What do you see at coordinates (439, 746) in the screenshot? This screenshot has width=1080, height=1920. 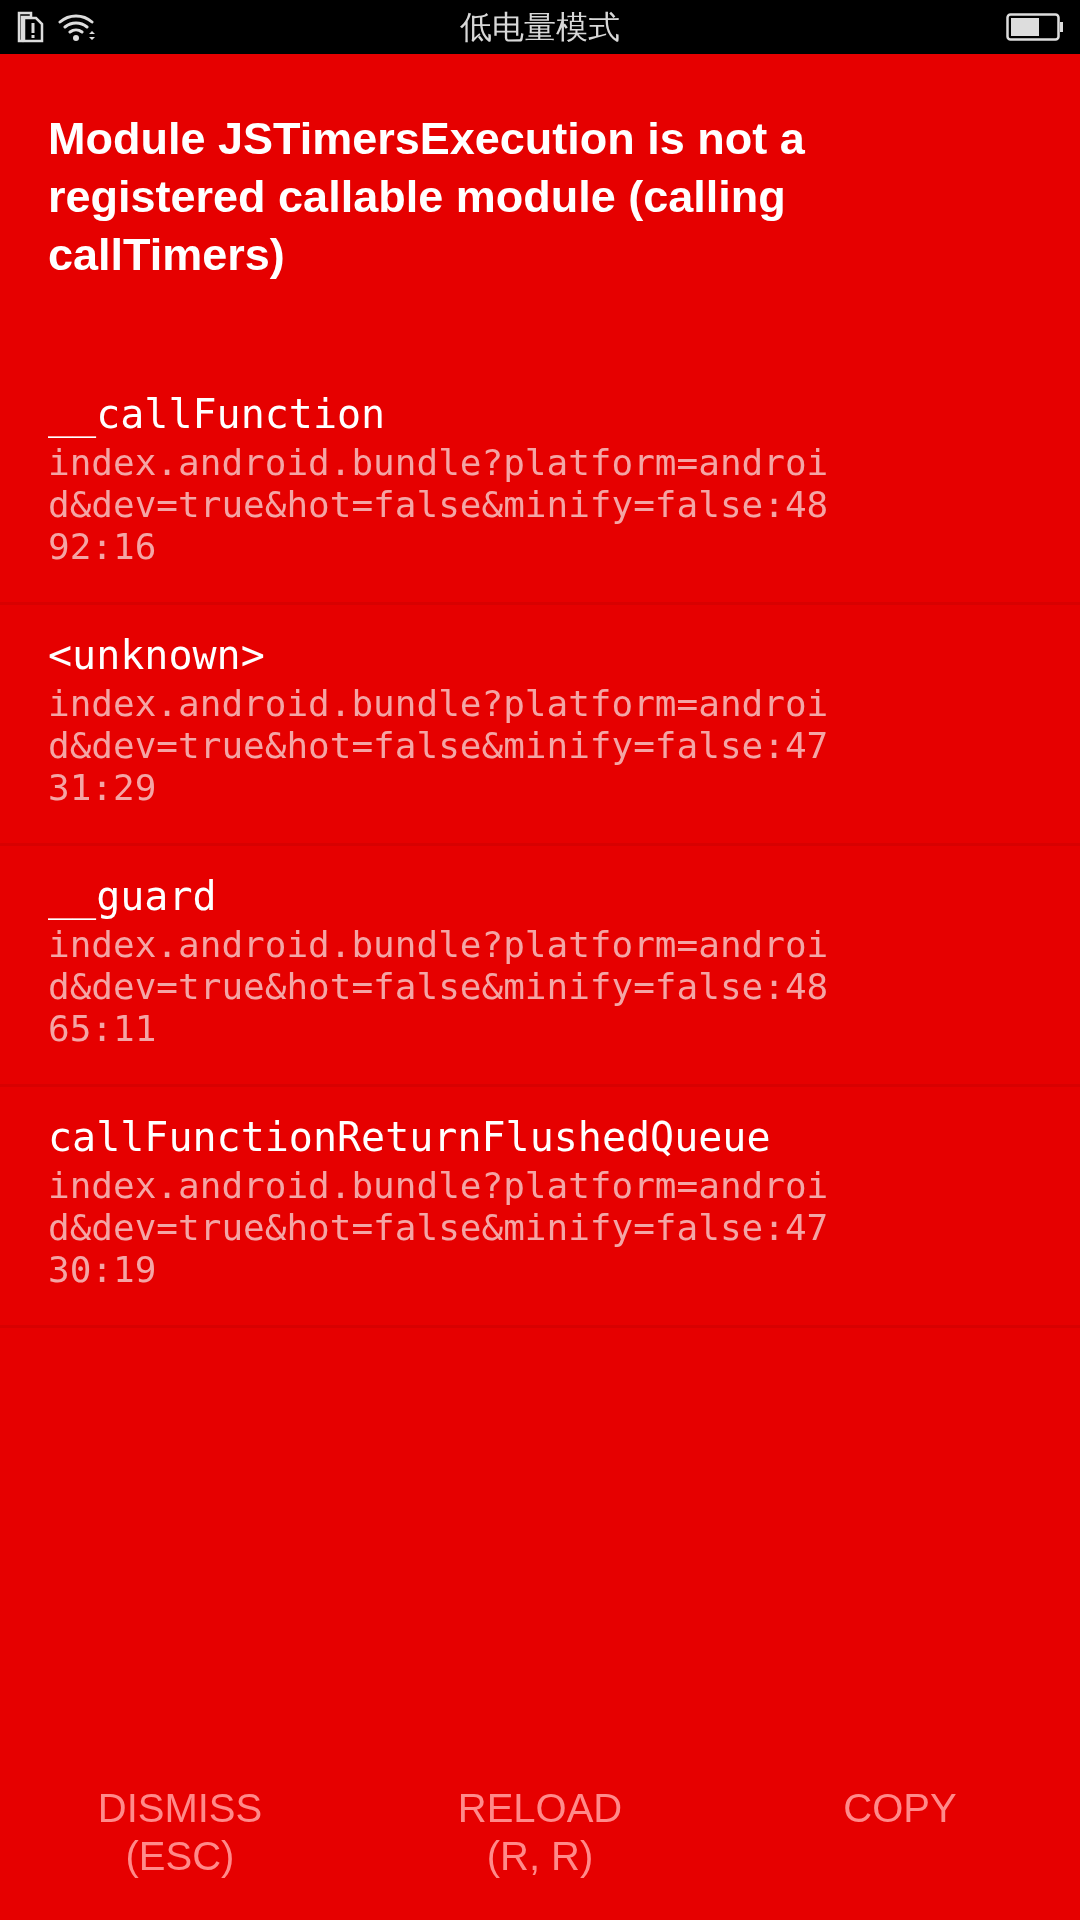 I see `file-location: index.android.bundle?platform=android&dev=true&hot=false&minify=false:4731:29` at bounding box center [439, 746].